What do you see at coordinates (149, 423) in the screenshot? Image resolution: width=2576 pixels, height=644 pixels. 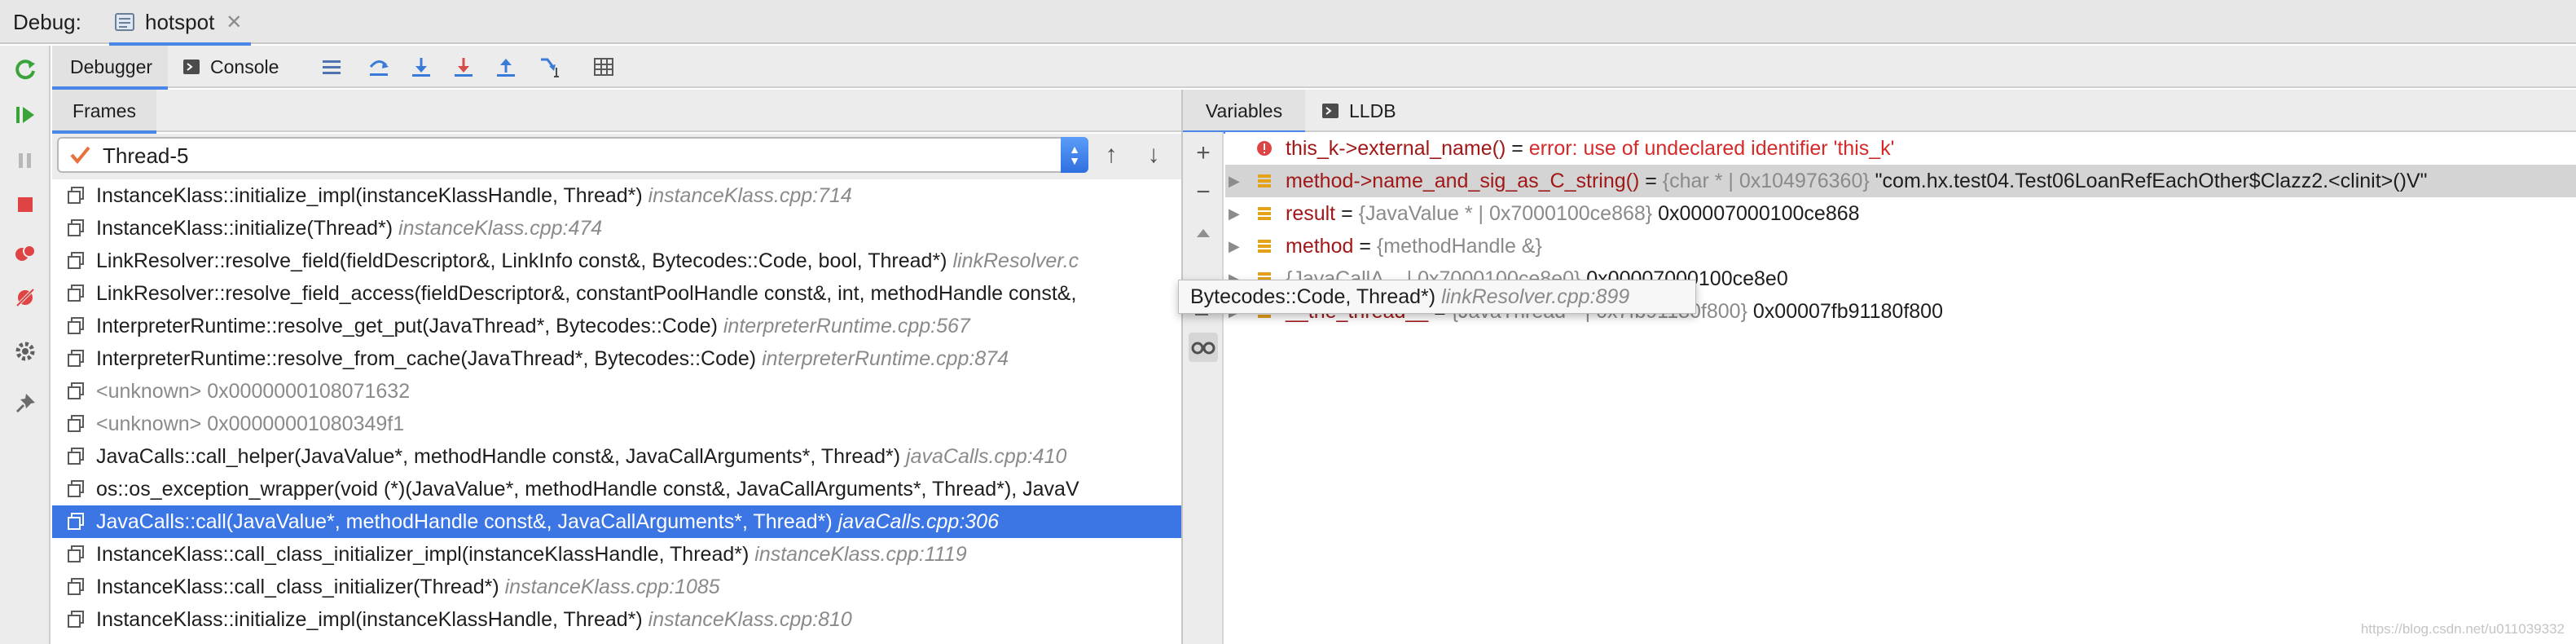 I see `stack-frame-function: <unknown>` at bounding box center [149, 423].